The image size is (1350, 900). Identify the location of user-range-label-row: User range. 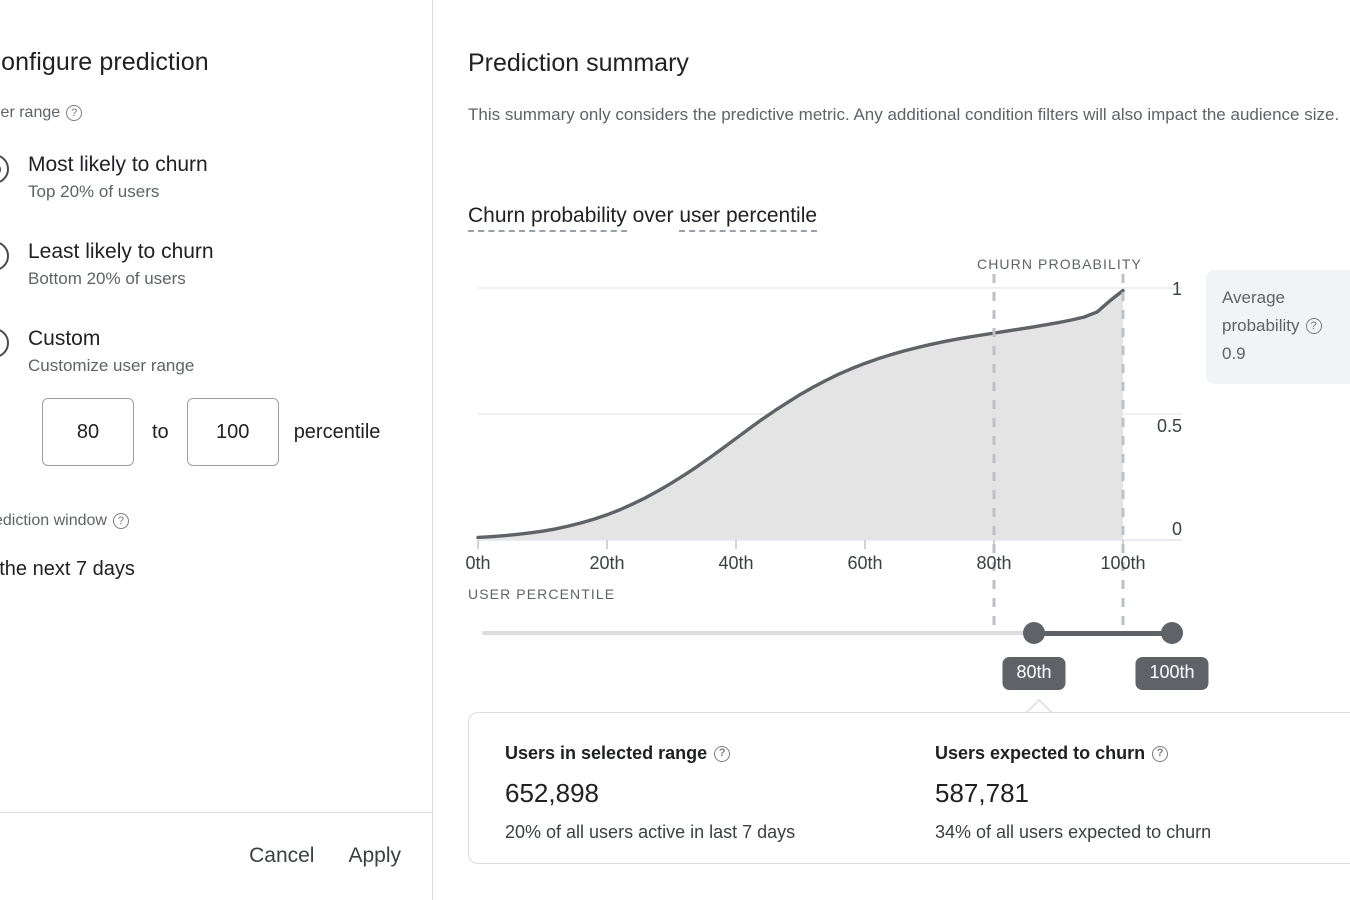
(41, 113).